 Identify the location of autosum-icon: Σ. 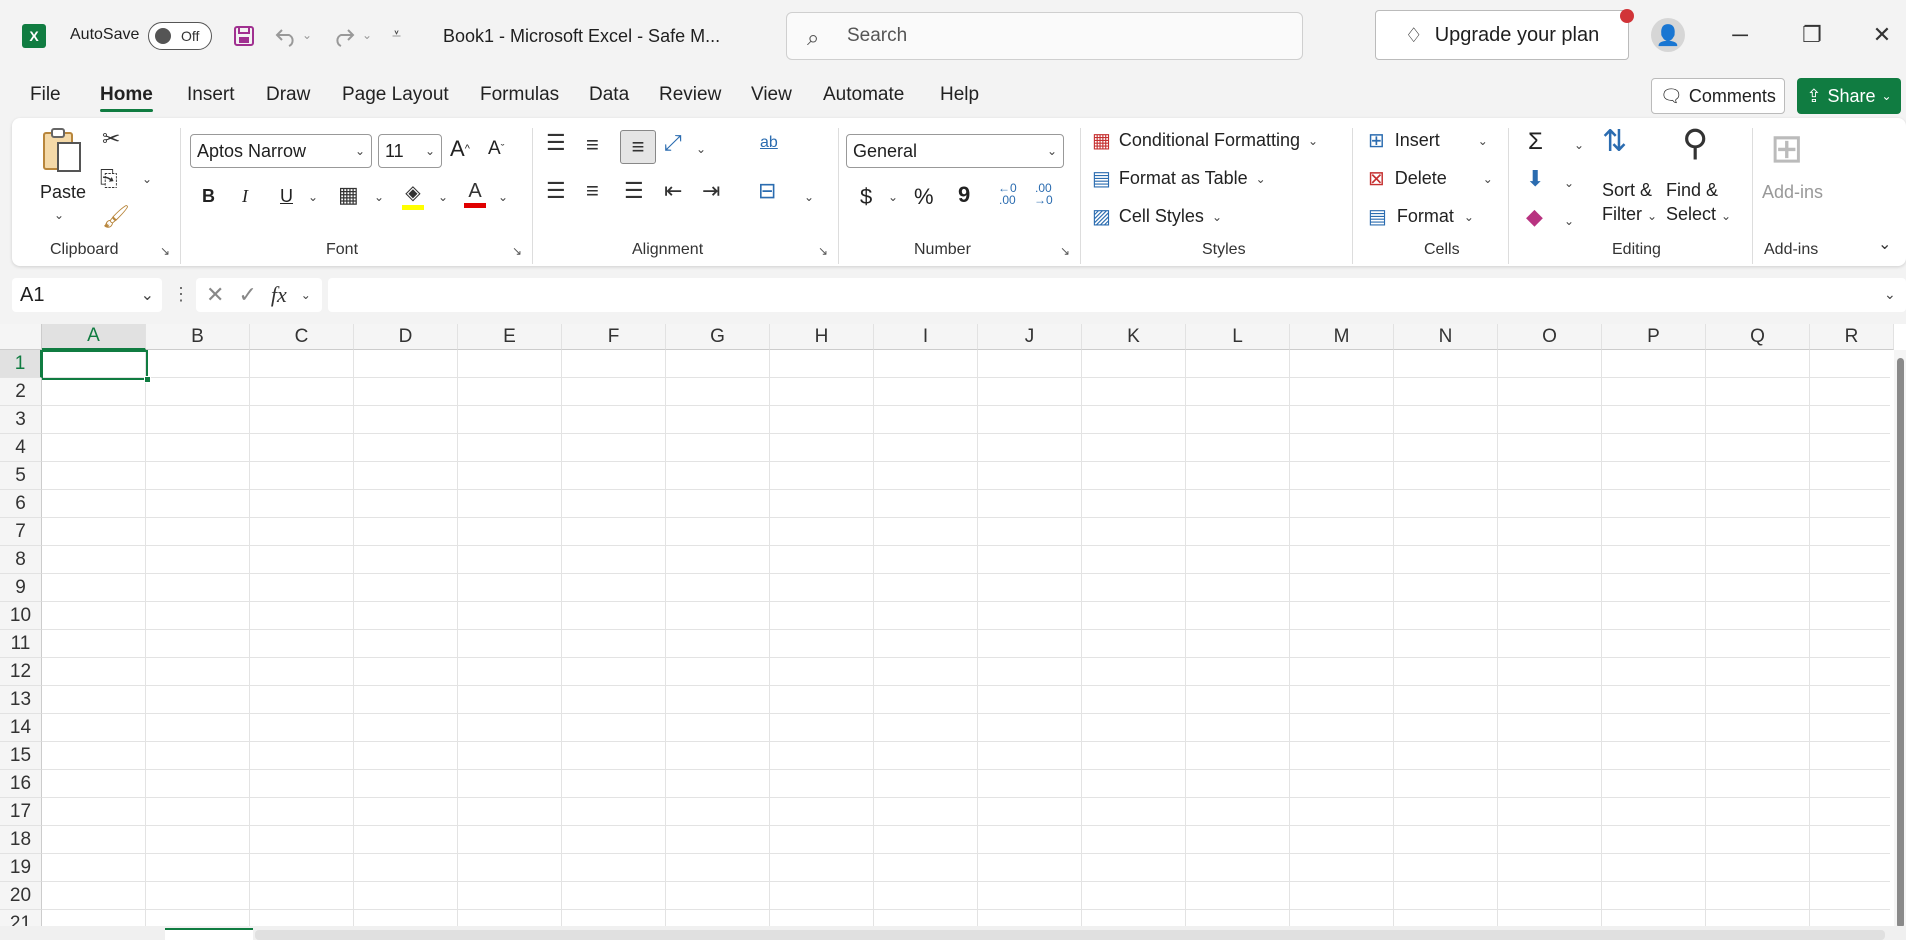
(1535, 142).